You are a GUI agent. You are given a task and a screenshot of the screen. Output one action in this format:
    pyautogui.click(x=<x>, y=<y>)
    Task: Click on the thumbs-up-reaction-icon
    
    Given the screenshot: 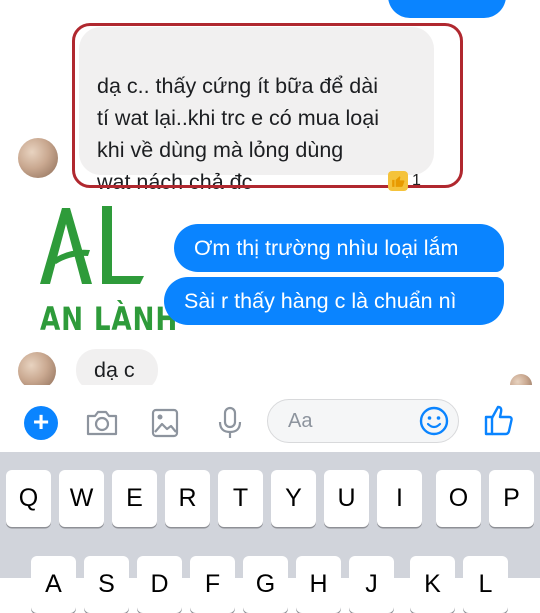 What is the action you would take?
    pyautogui.click(x=398, y=181)
    